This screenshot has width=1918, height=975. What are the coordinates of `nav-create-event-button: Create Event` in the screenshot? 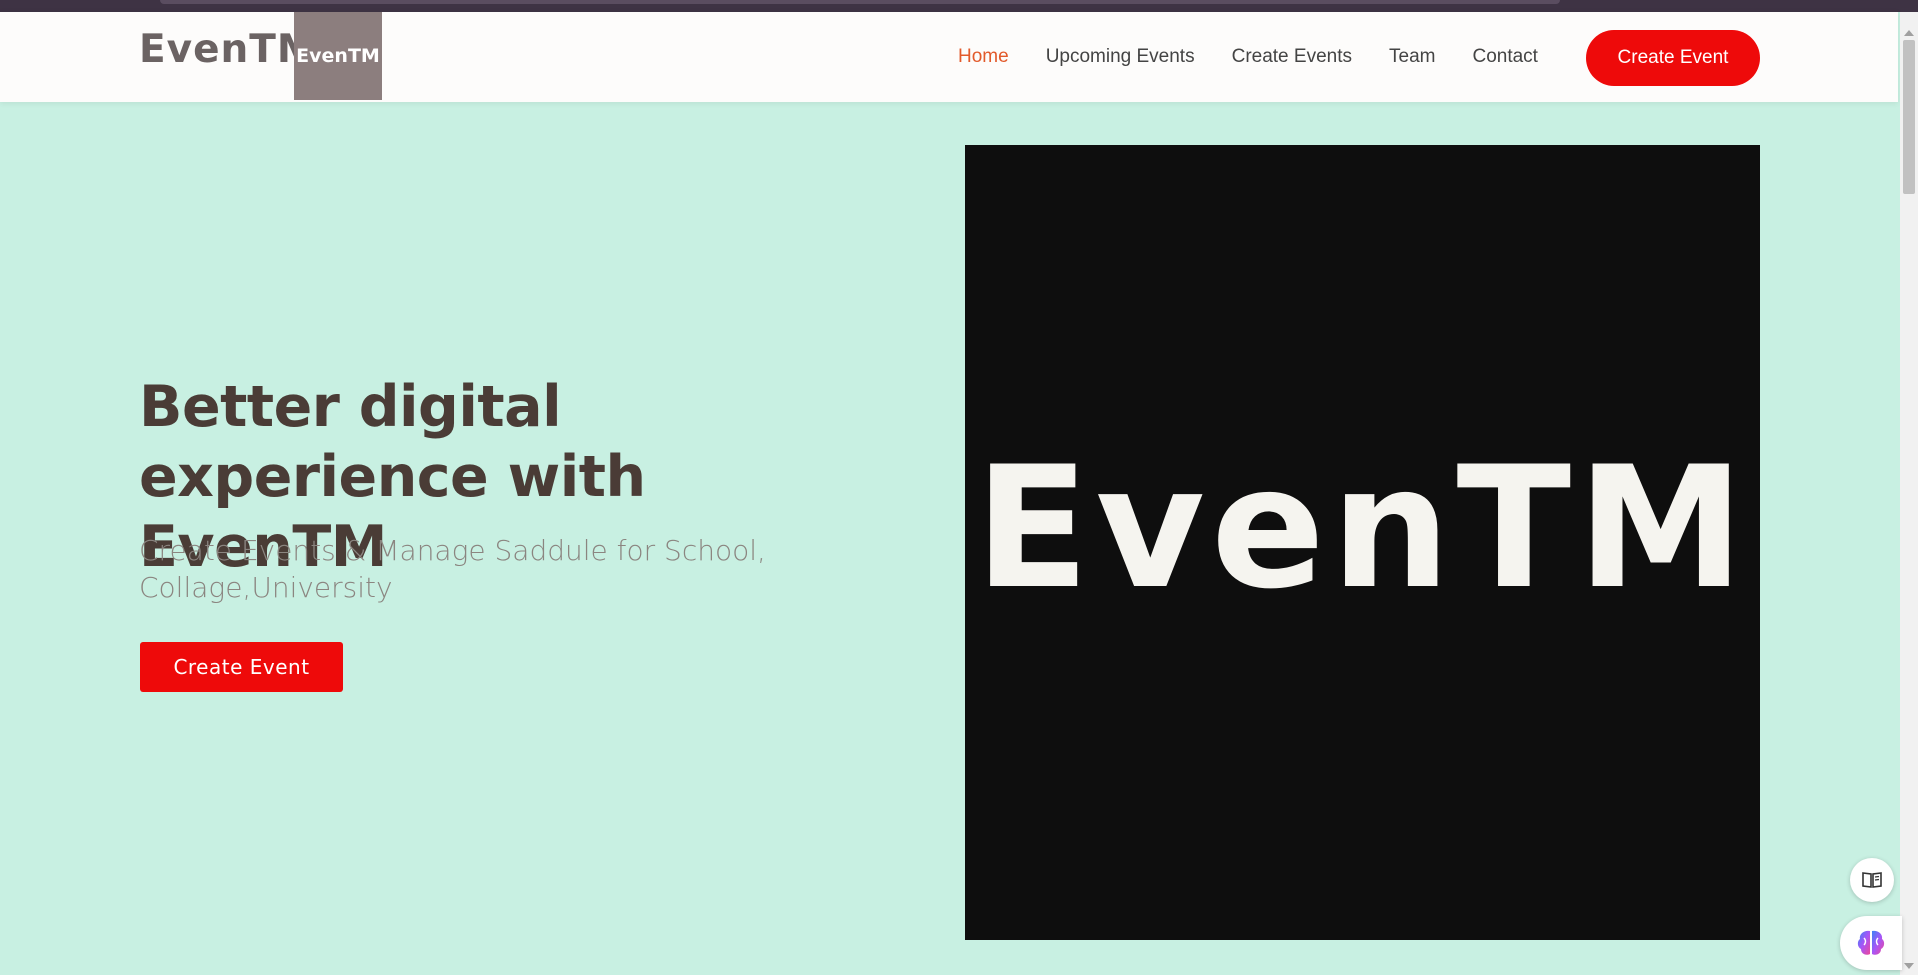 It's located at (1673, 58).